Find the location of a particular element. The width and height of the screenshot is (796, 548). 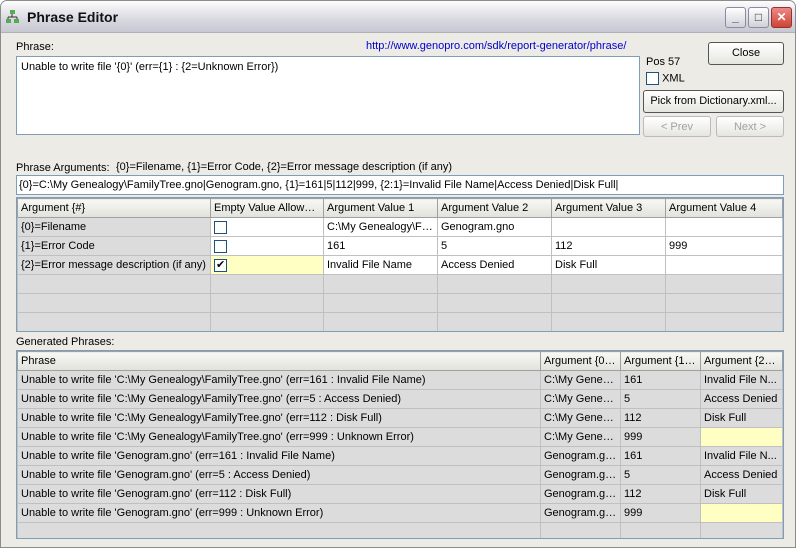

column-header: Argument Value 4 is located at coordinates (724, 208).